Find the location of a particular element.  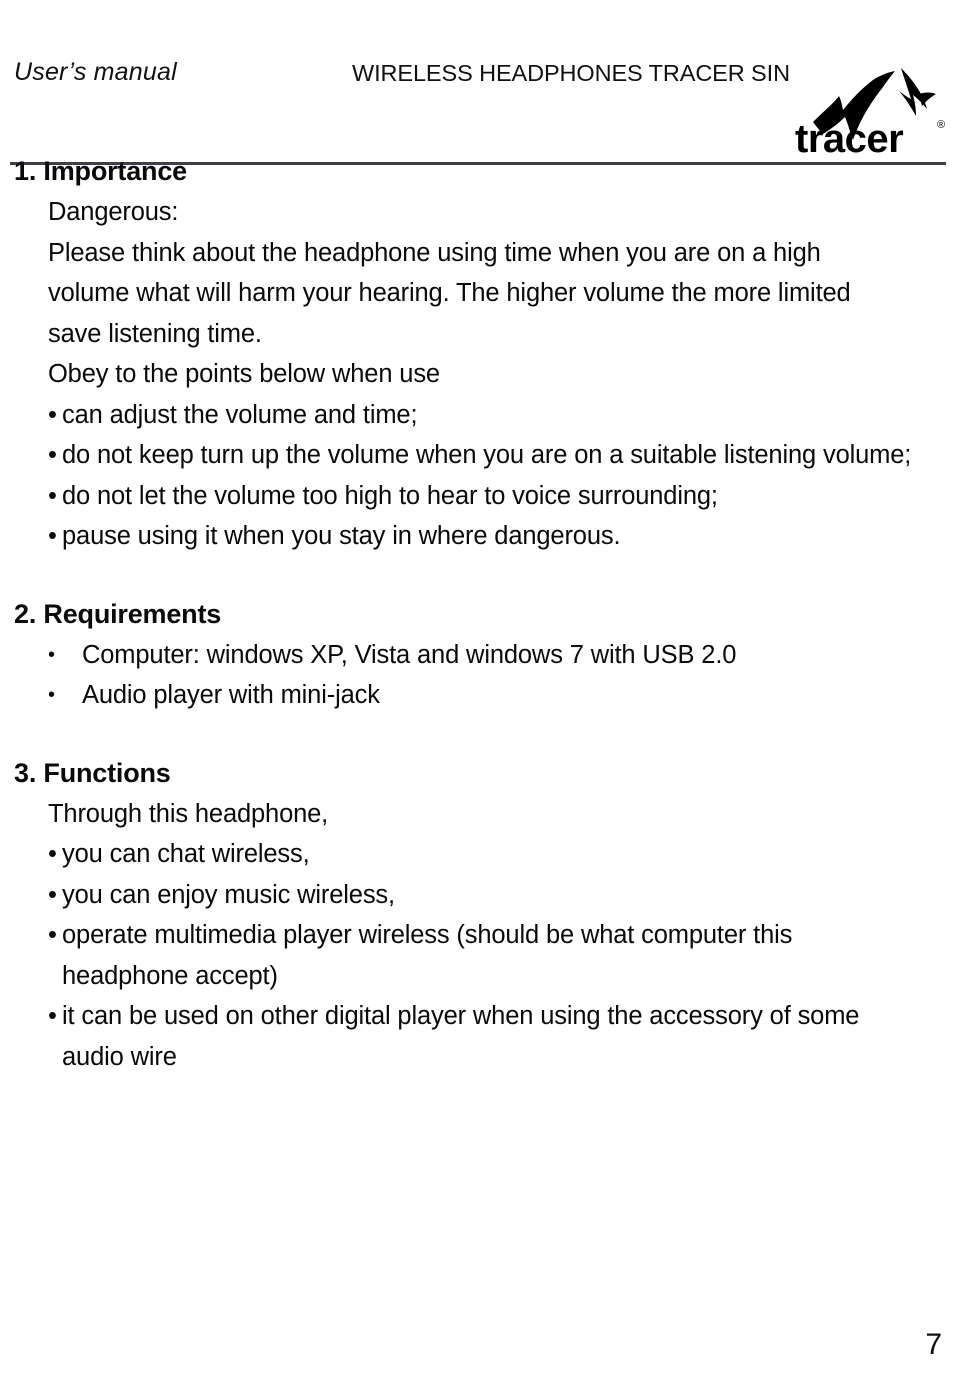

tracer-logo: tracer ® is located at coordinates (871, 112).